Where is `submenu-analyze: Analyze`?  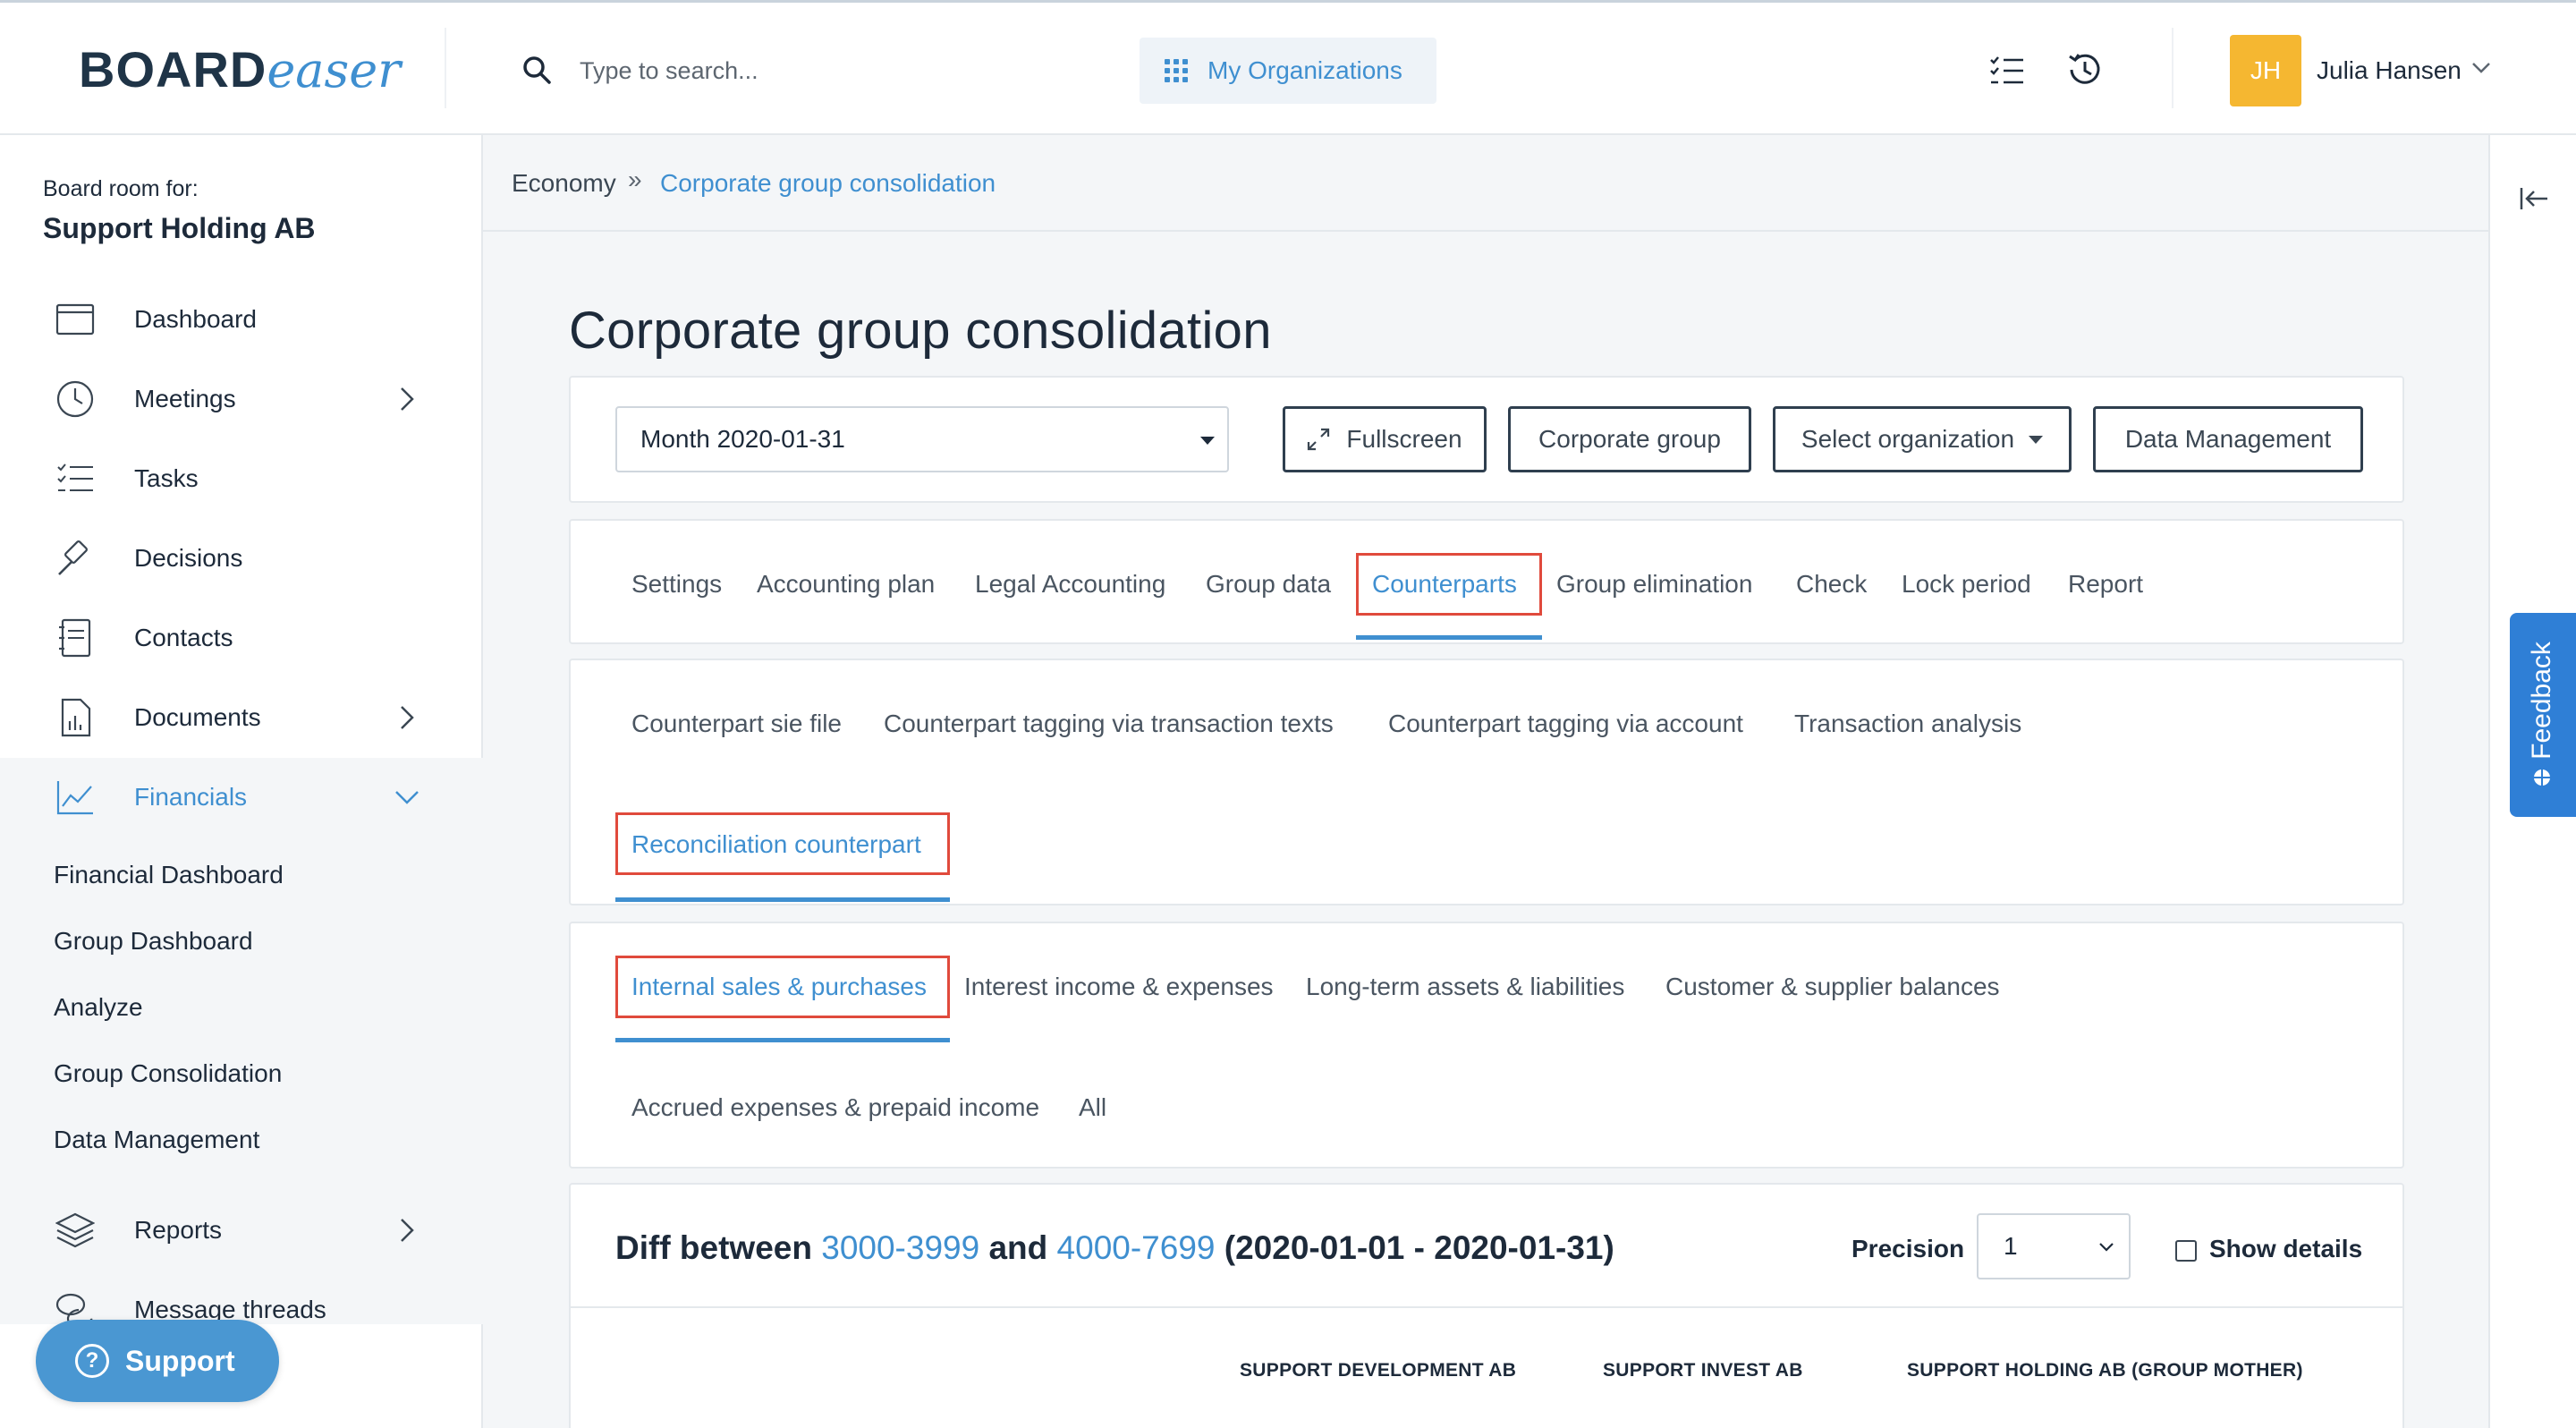 submenu-analyze: Analyze is located at coordinates (98, 1007).